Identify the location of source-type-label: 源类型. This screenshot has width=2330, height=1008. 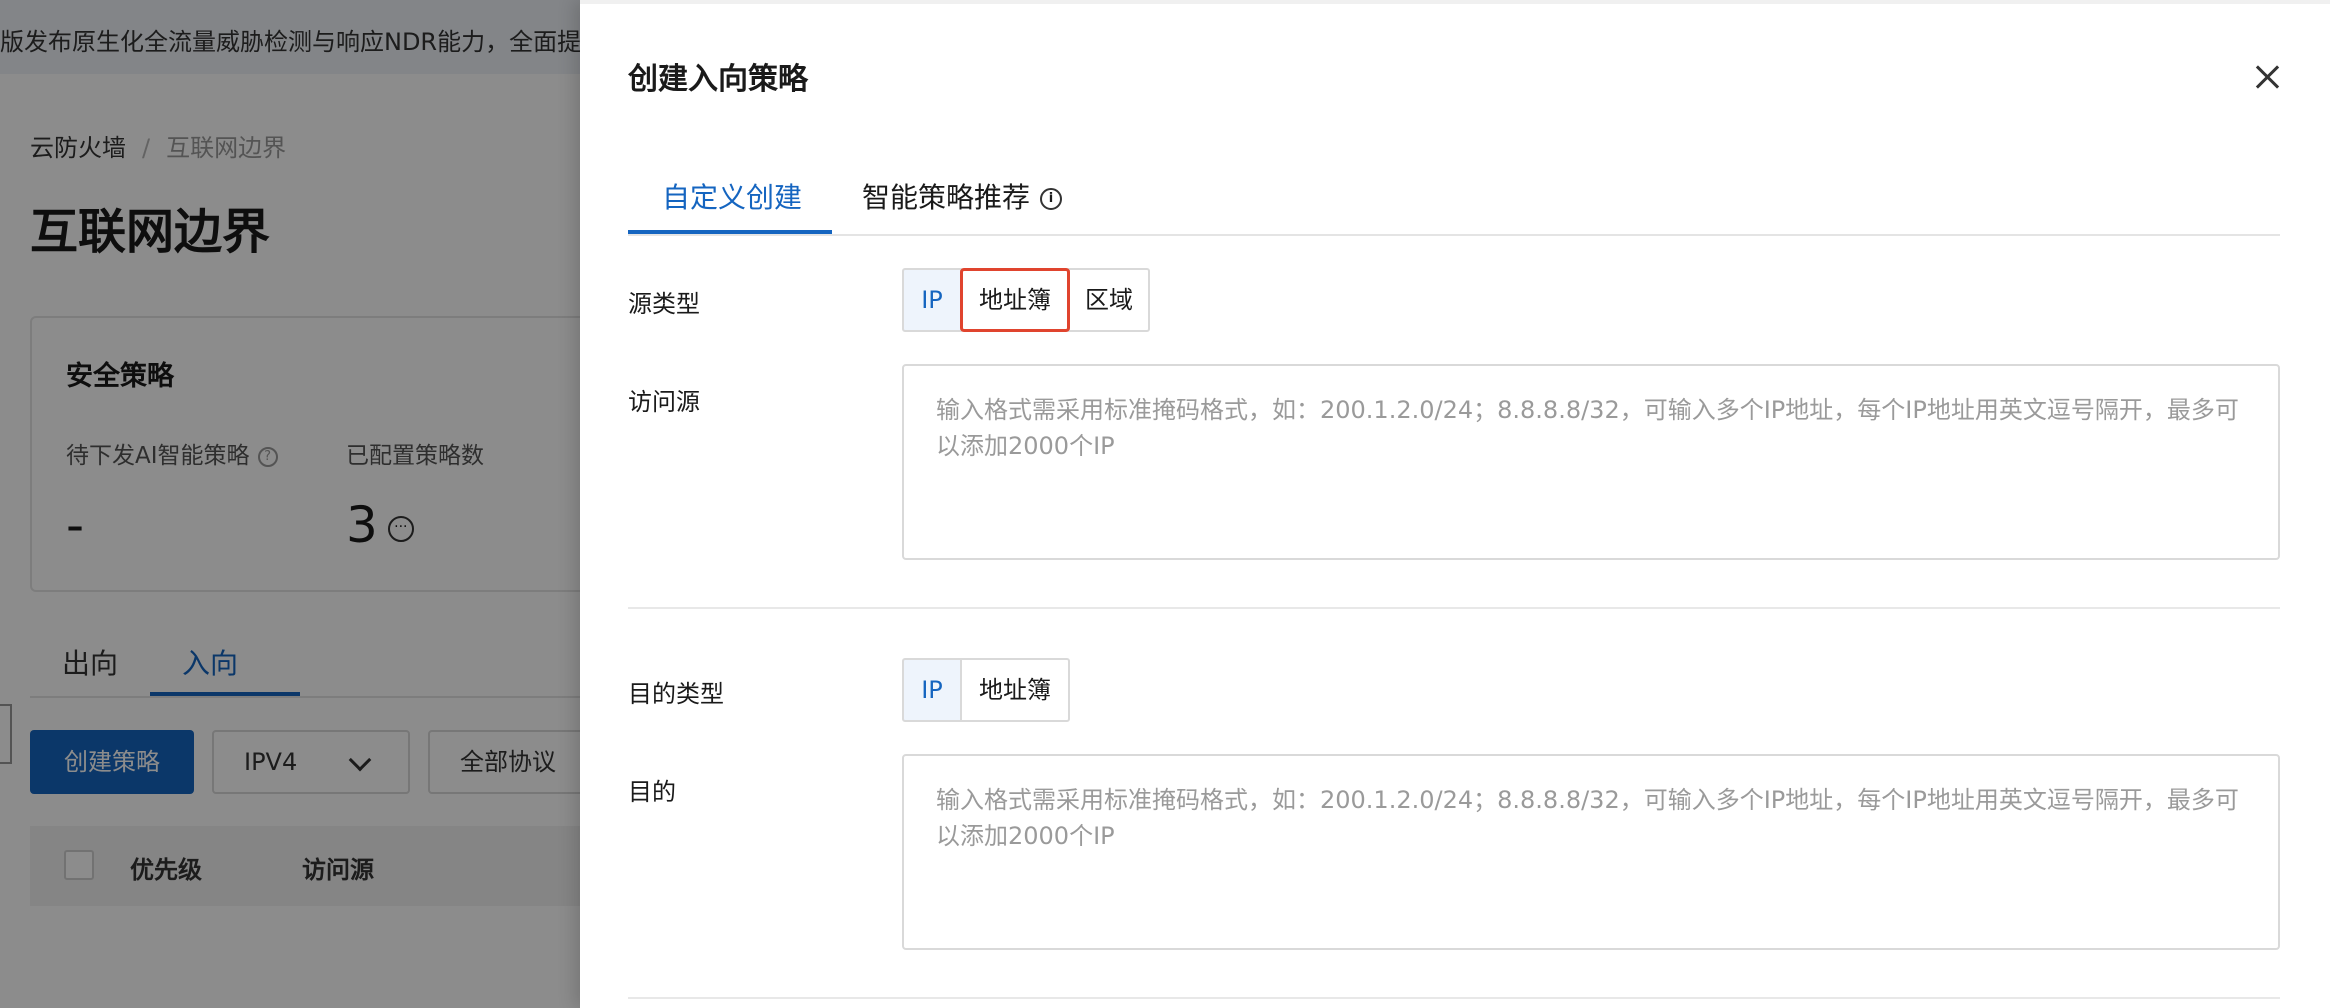
(664, 304).